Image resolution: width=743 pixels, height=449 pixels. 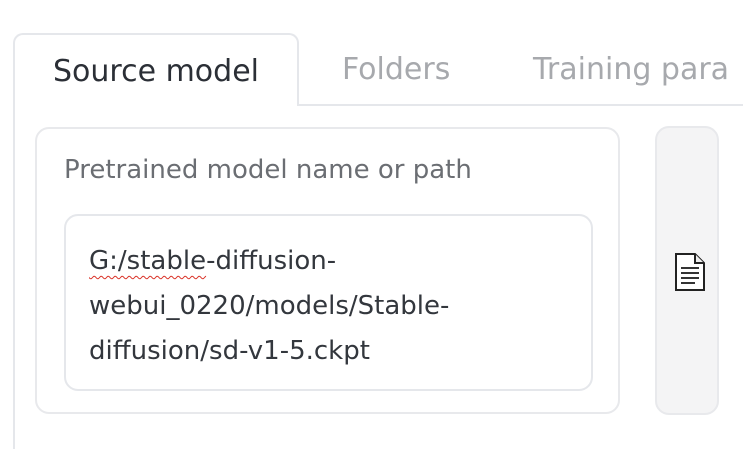 I want to click on tab-panel-border, so click(x=14, y=276).